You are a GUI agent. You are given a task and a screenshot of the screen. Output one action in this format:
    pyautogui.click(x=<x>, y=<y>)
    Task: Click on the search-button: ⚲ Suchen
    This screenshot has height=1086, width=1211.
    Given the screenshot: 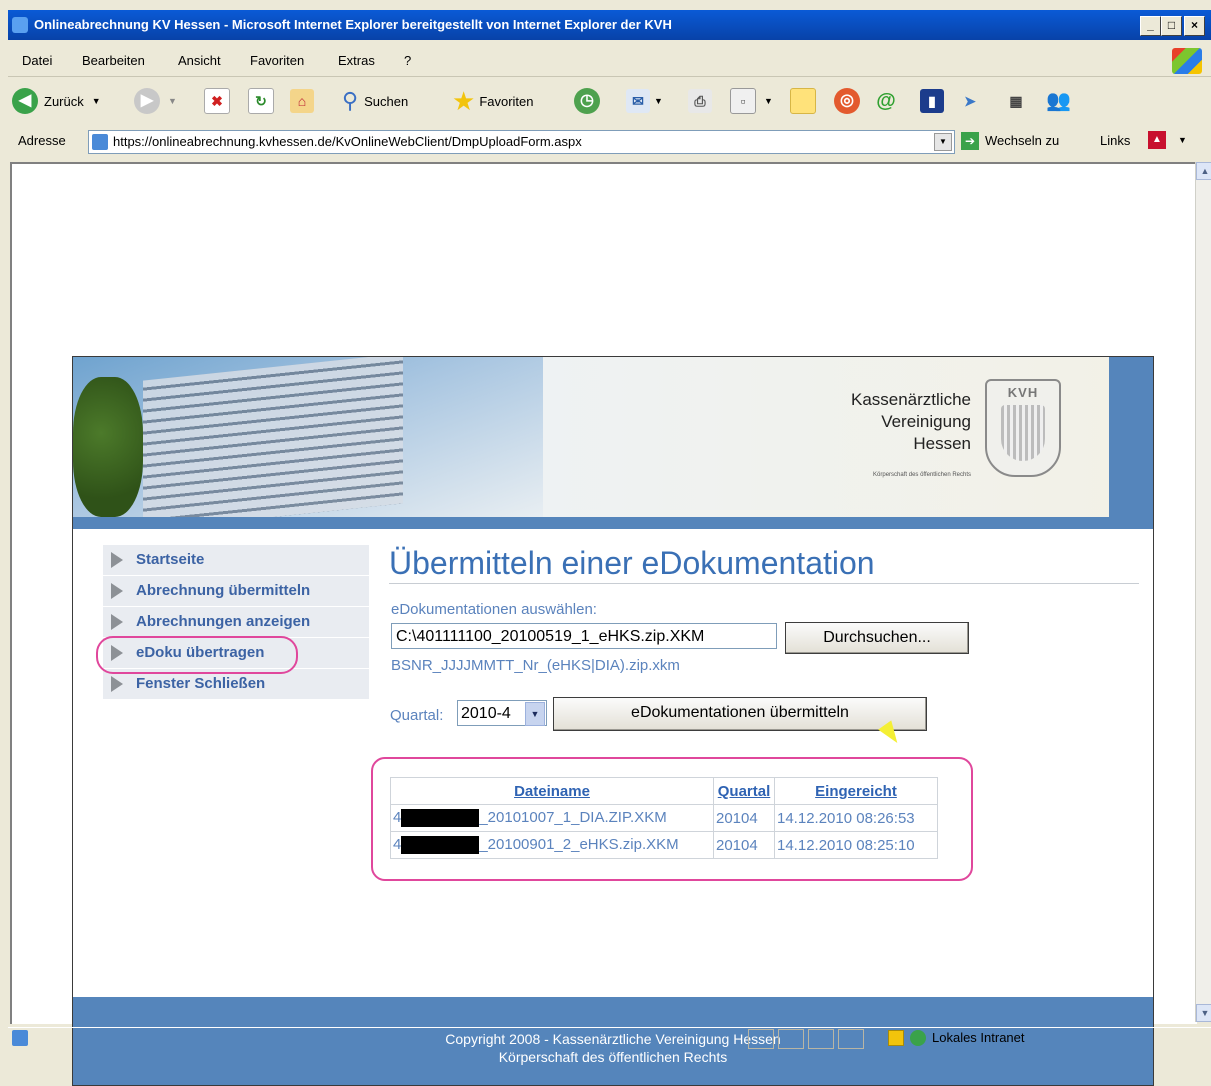 What is the action you would take?
    pyautogui.click(x=375, y=101)
    